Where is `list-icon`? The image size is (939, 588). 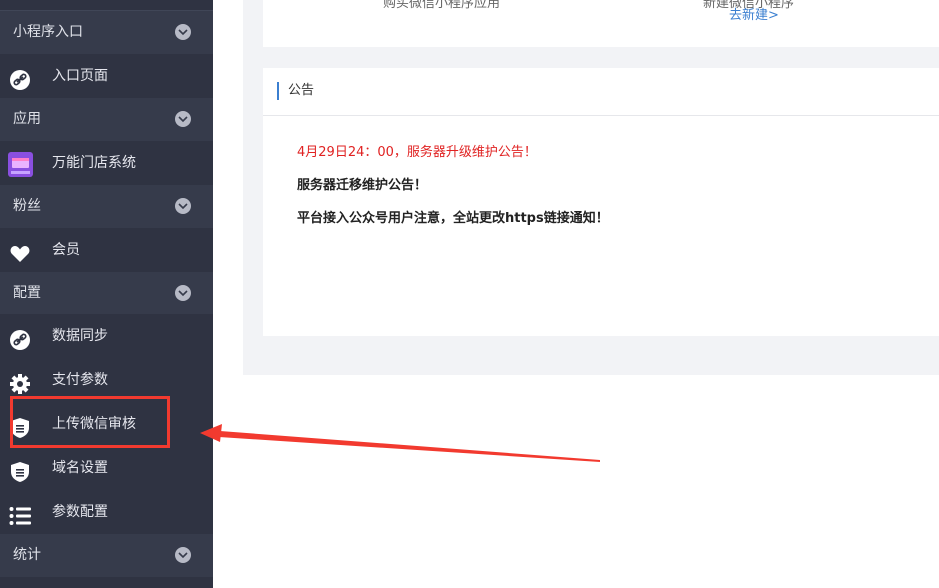
list-icon is located at coordinates (20, 513).